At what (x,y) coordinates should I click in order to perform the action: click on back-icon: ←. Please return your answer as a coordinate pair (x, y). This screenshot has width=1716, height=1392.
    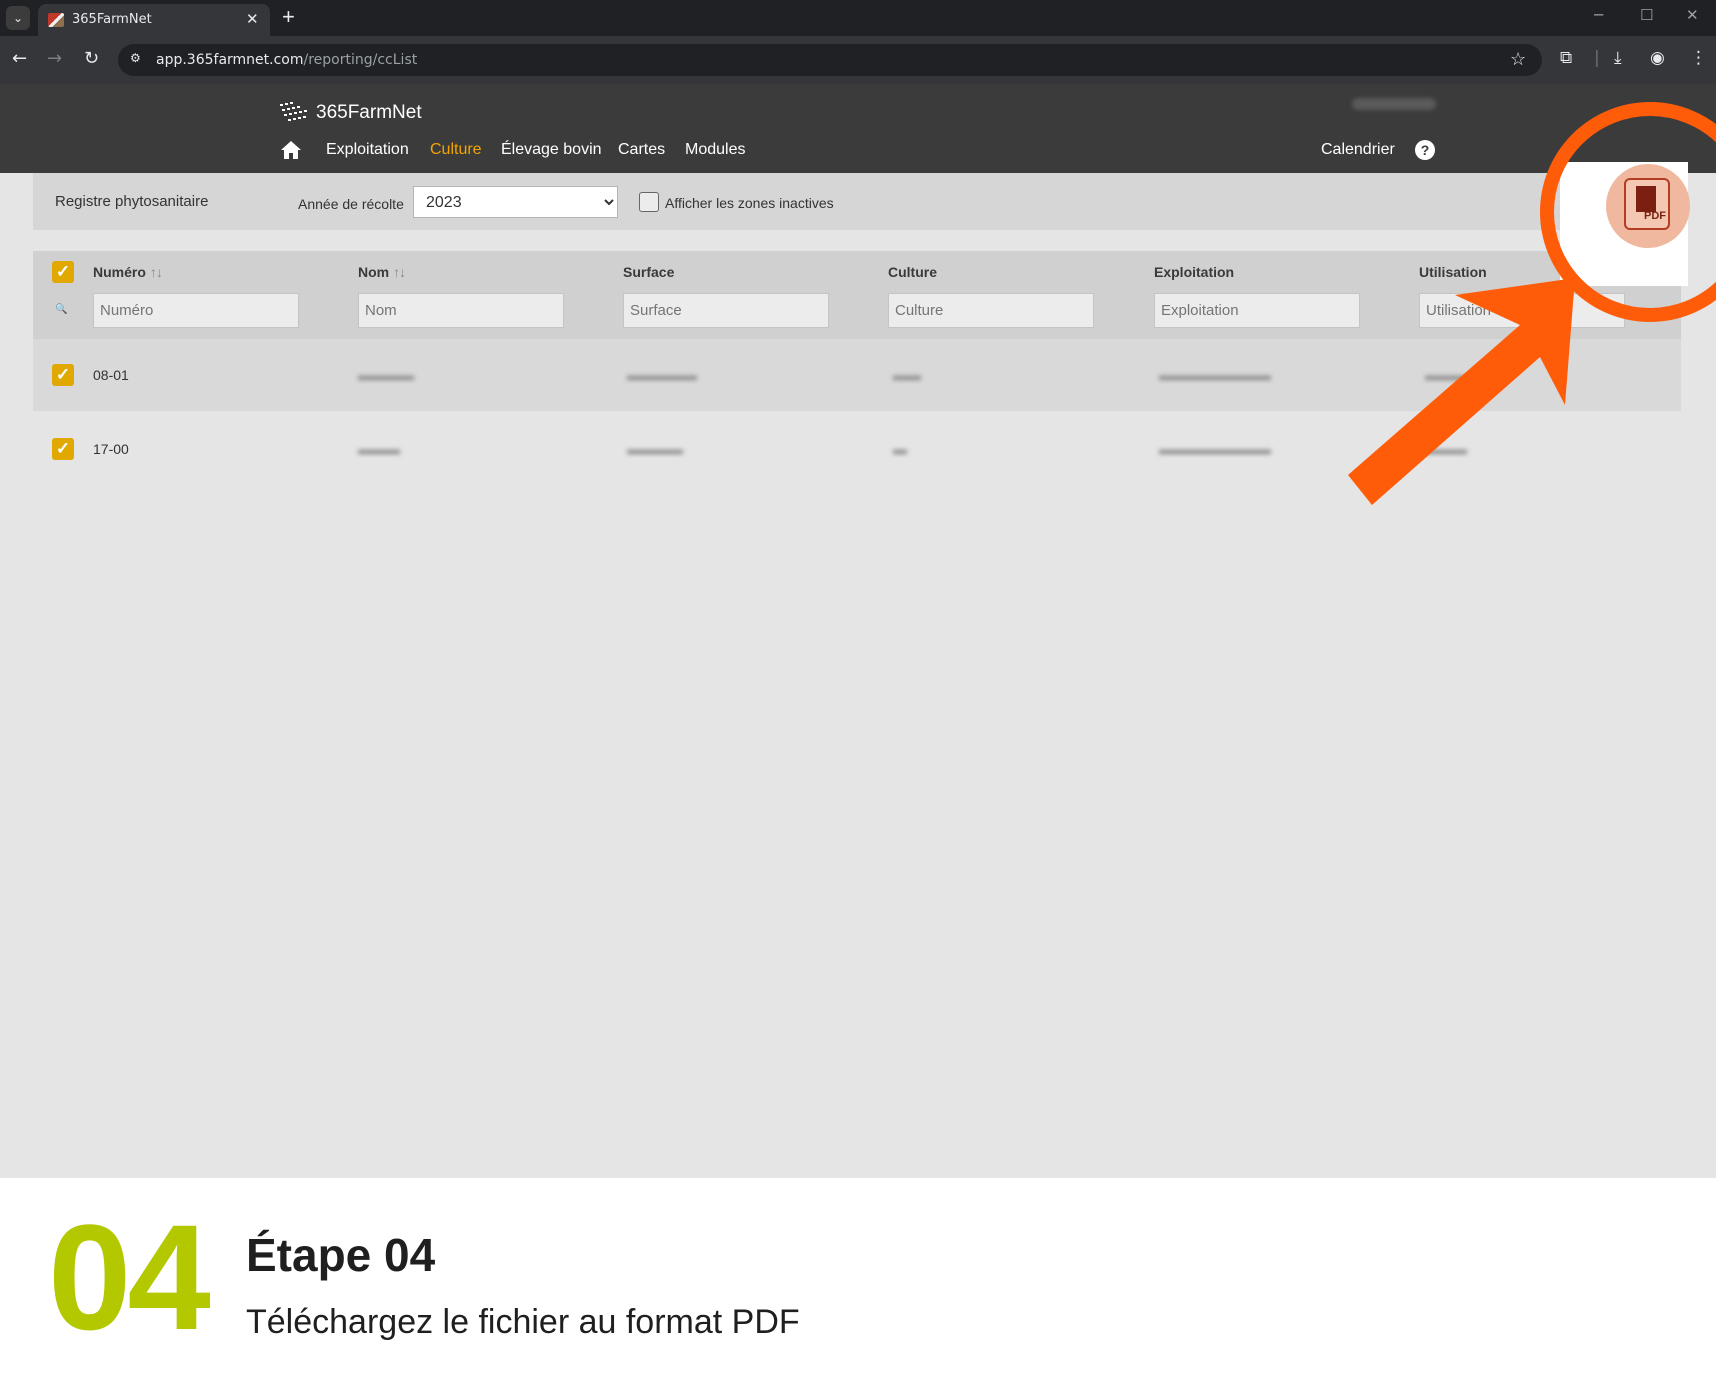
    Looking at the image, I should click on (19, 58).